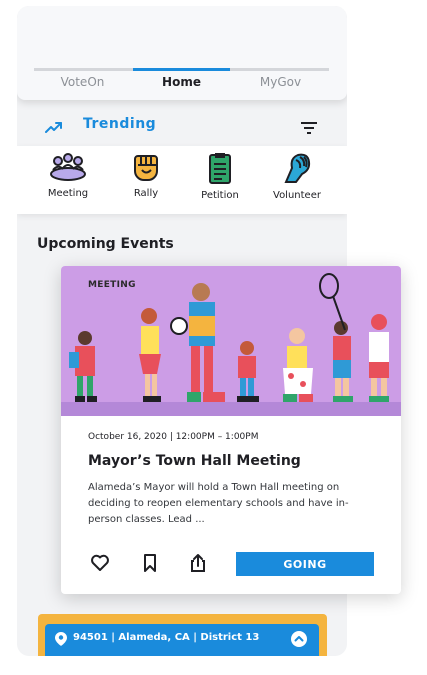  Describe the element at coordinates (68, 167) in the screenshot. I see `meeting-icon` at that location.